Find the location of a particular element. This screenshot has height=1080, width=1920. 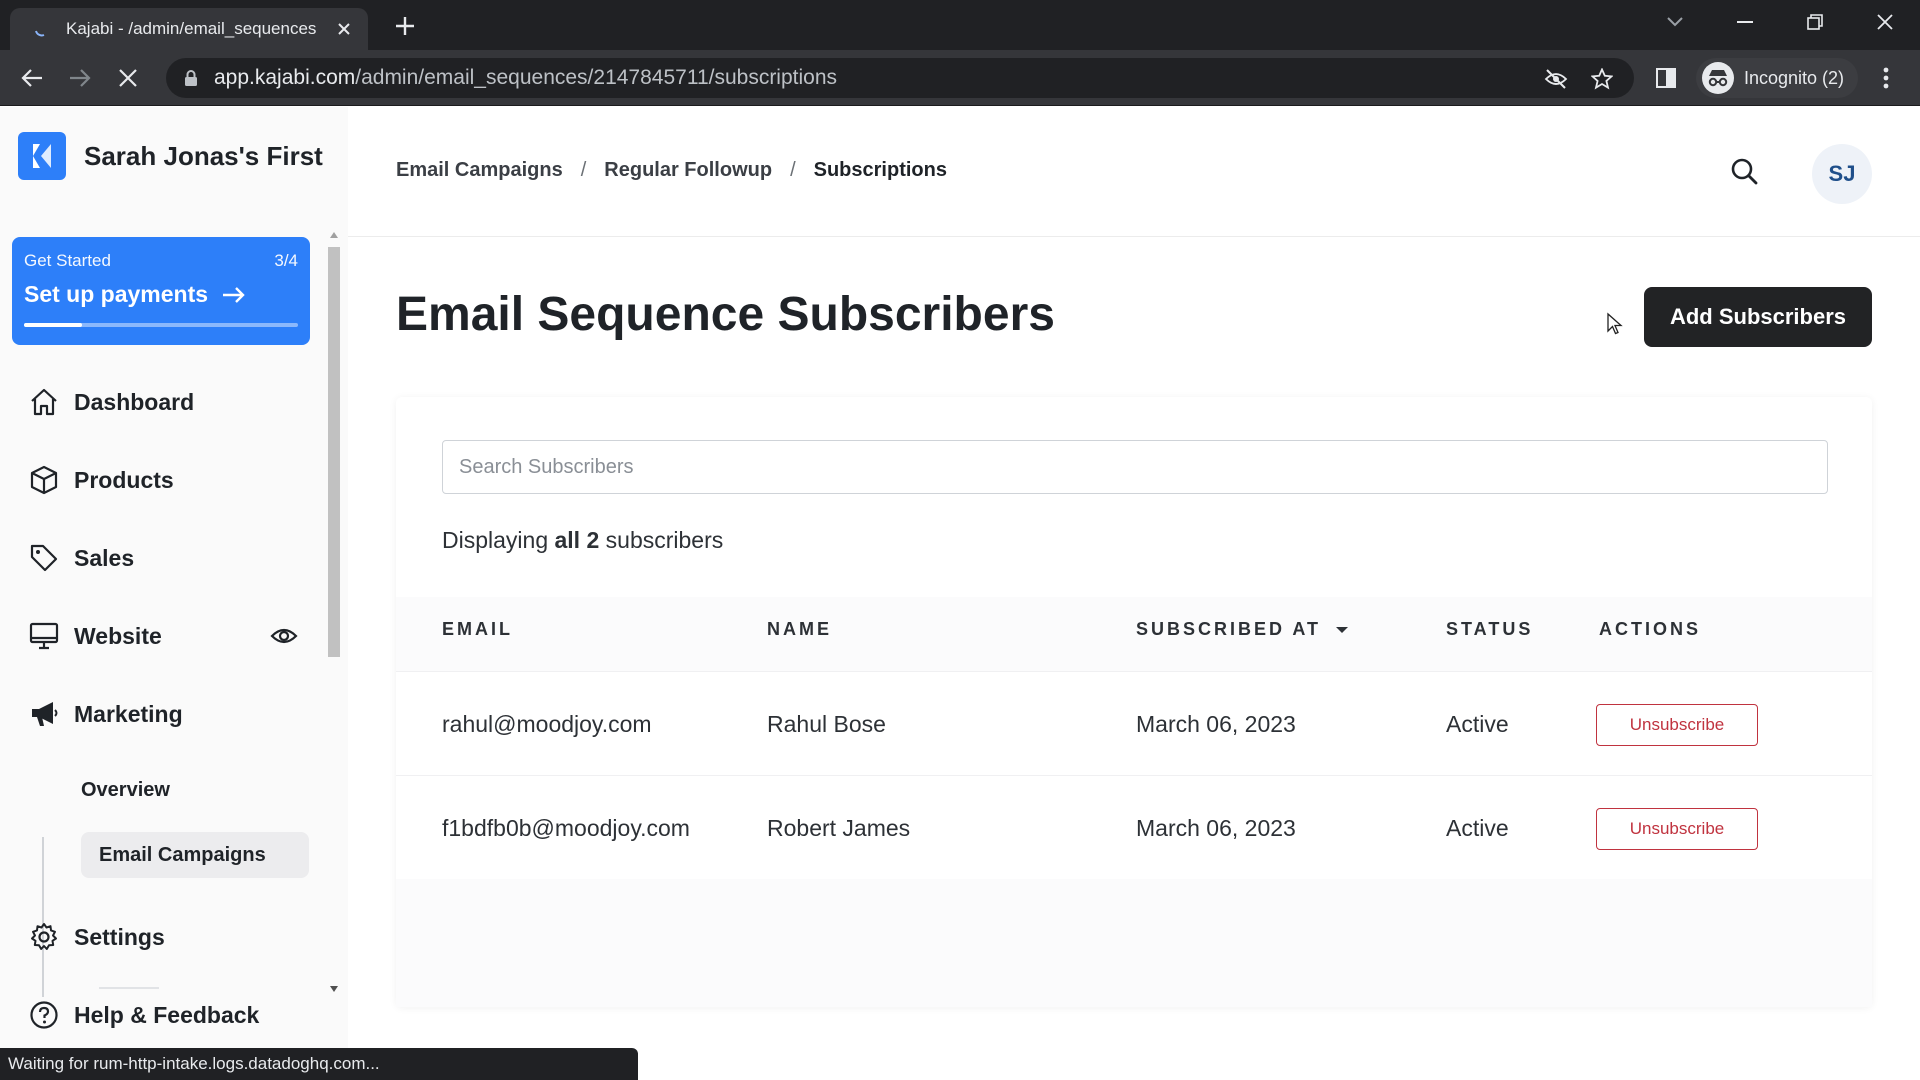

stop-loading-icon is located at coordinates (128, 78).